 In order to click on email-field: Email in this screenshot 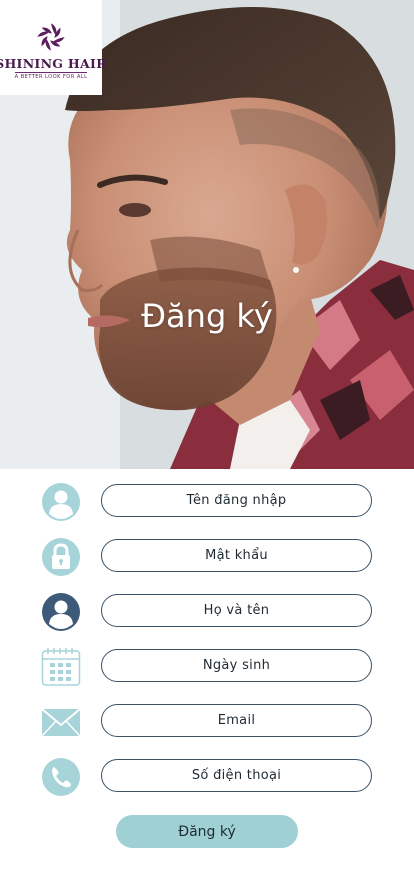, I will do `click(236, 720)`.